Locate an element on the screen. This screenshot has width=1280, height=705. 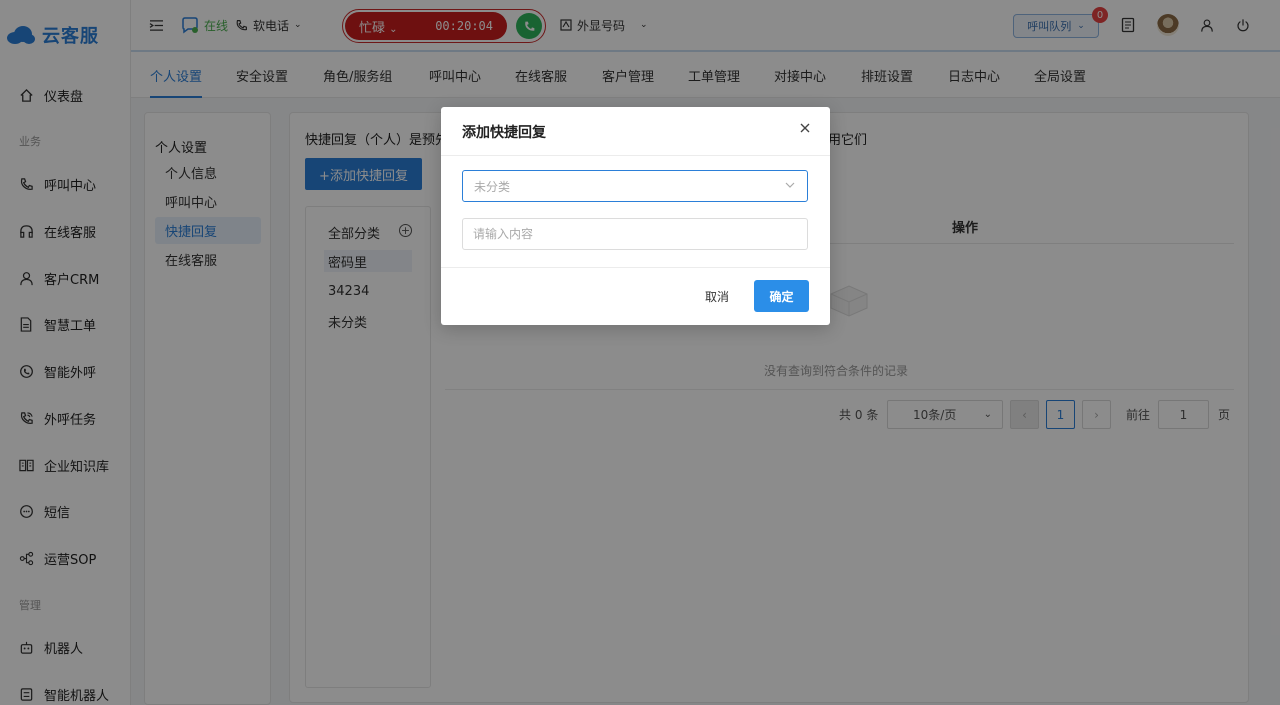
close-icon is located at coordinates (805, 128).